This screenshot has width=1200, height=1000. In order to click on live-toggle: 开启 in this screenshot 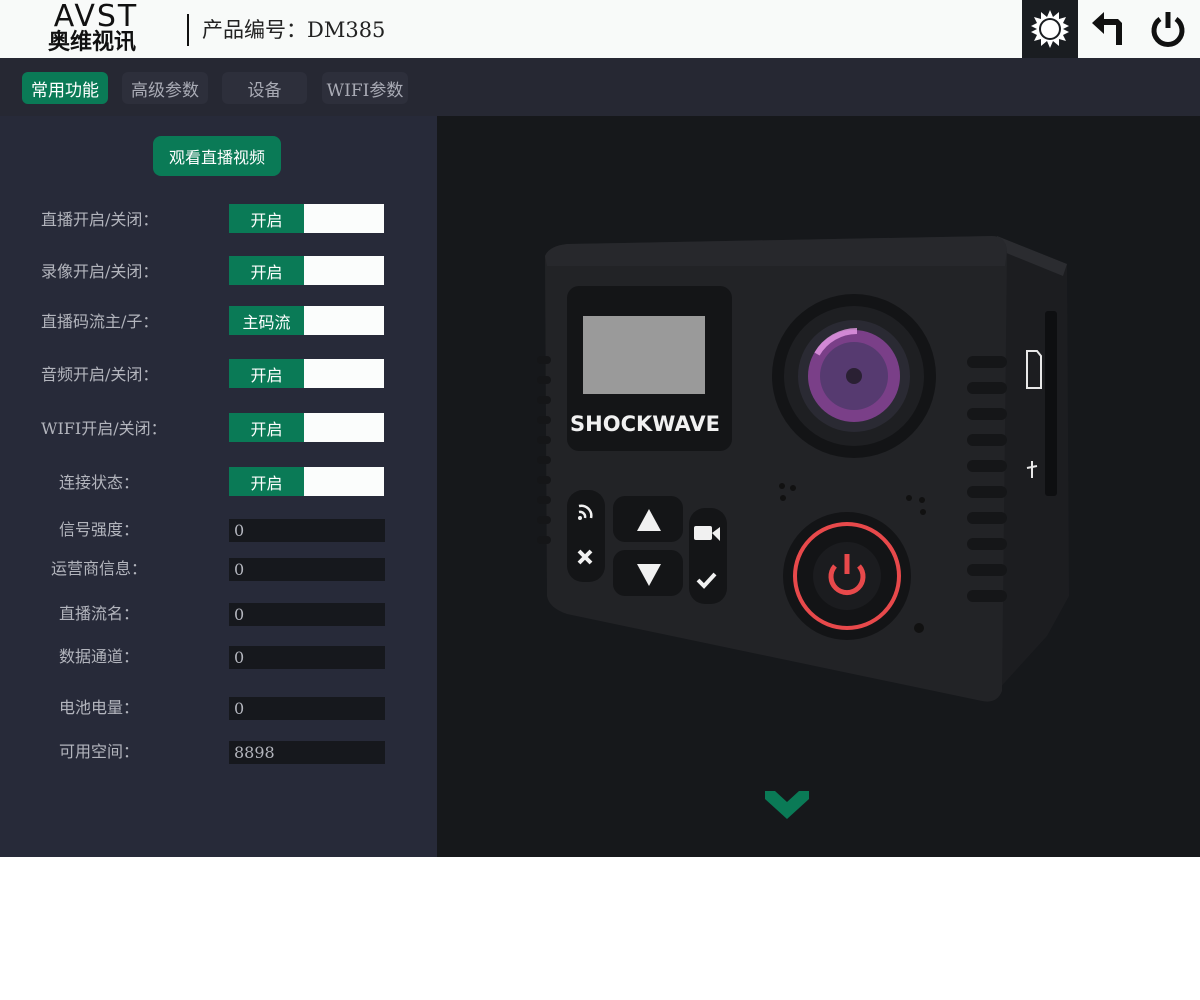, I will do `click(306, 218)`.